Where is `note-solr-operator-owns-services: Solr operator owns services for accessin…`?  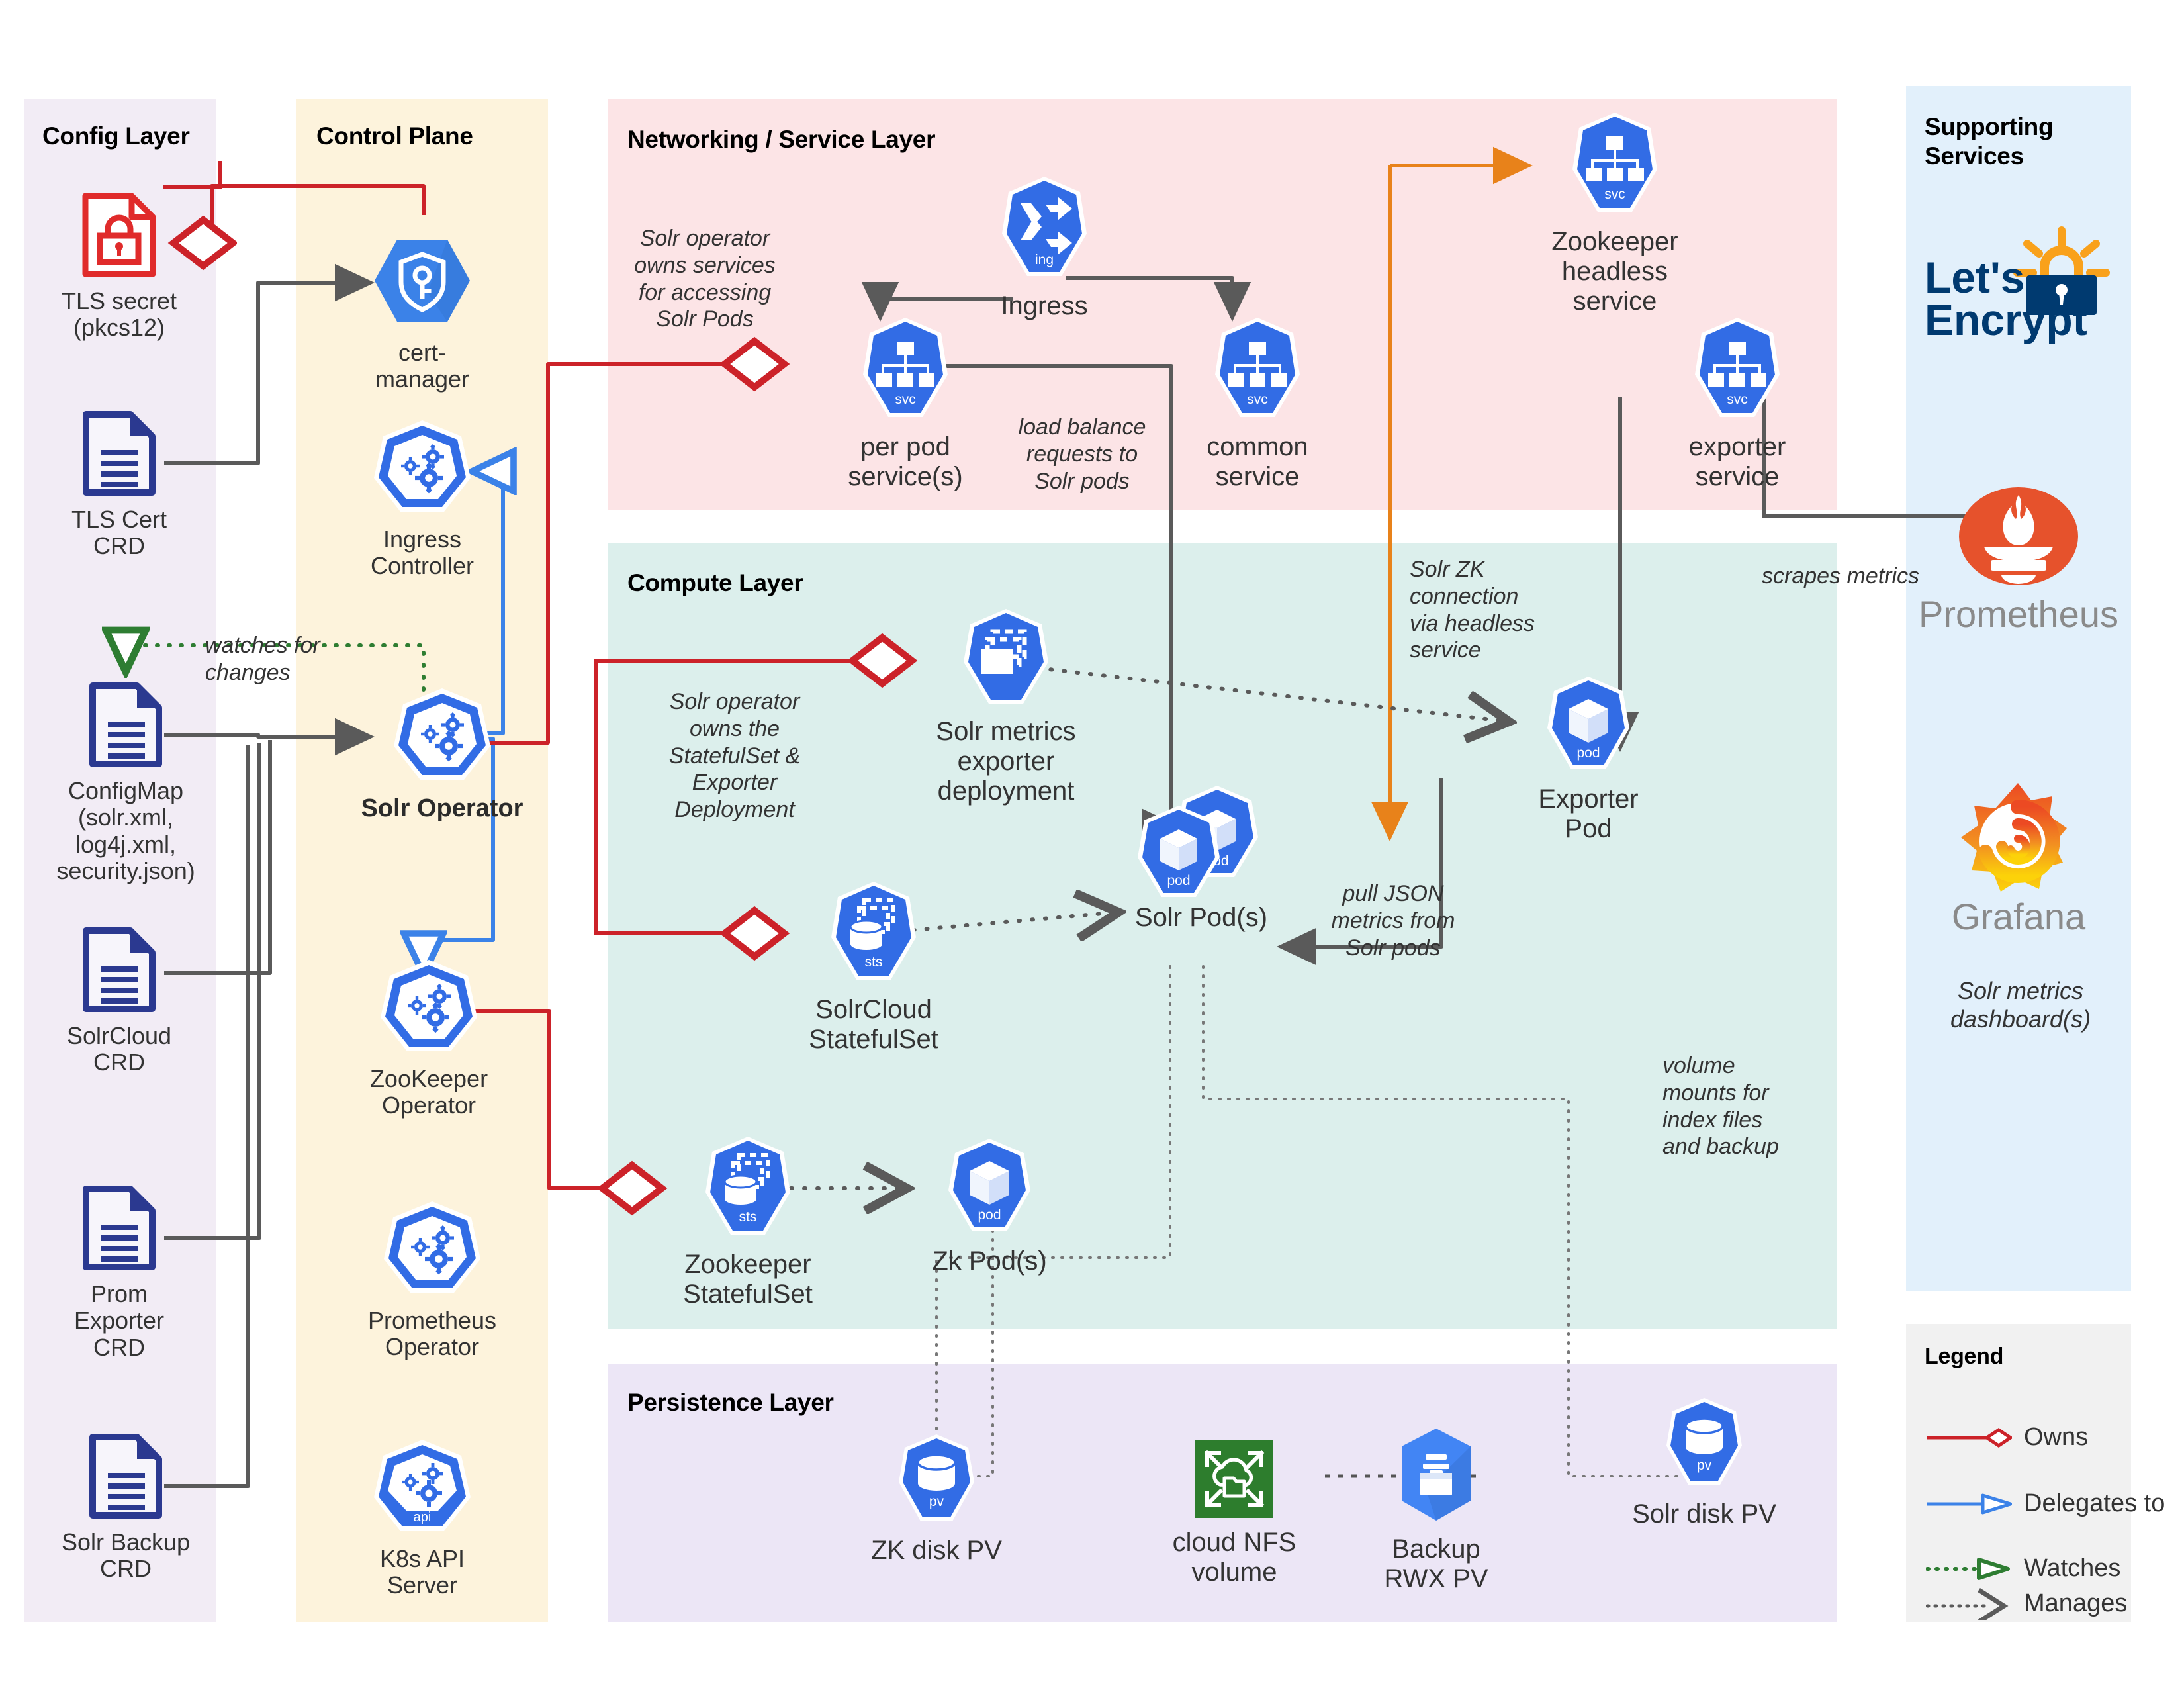 note-solr-operator-owns-services: Solr operator owns services for accessin… is located at coordinates (705, 279).